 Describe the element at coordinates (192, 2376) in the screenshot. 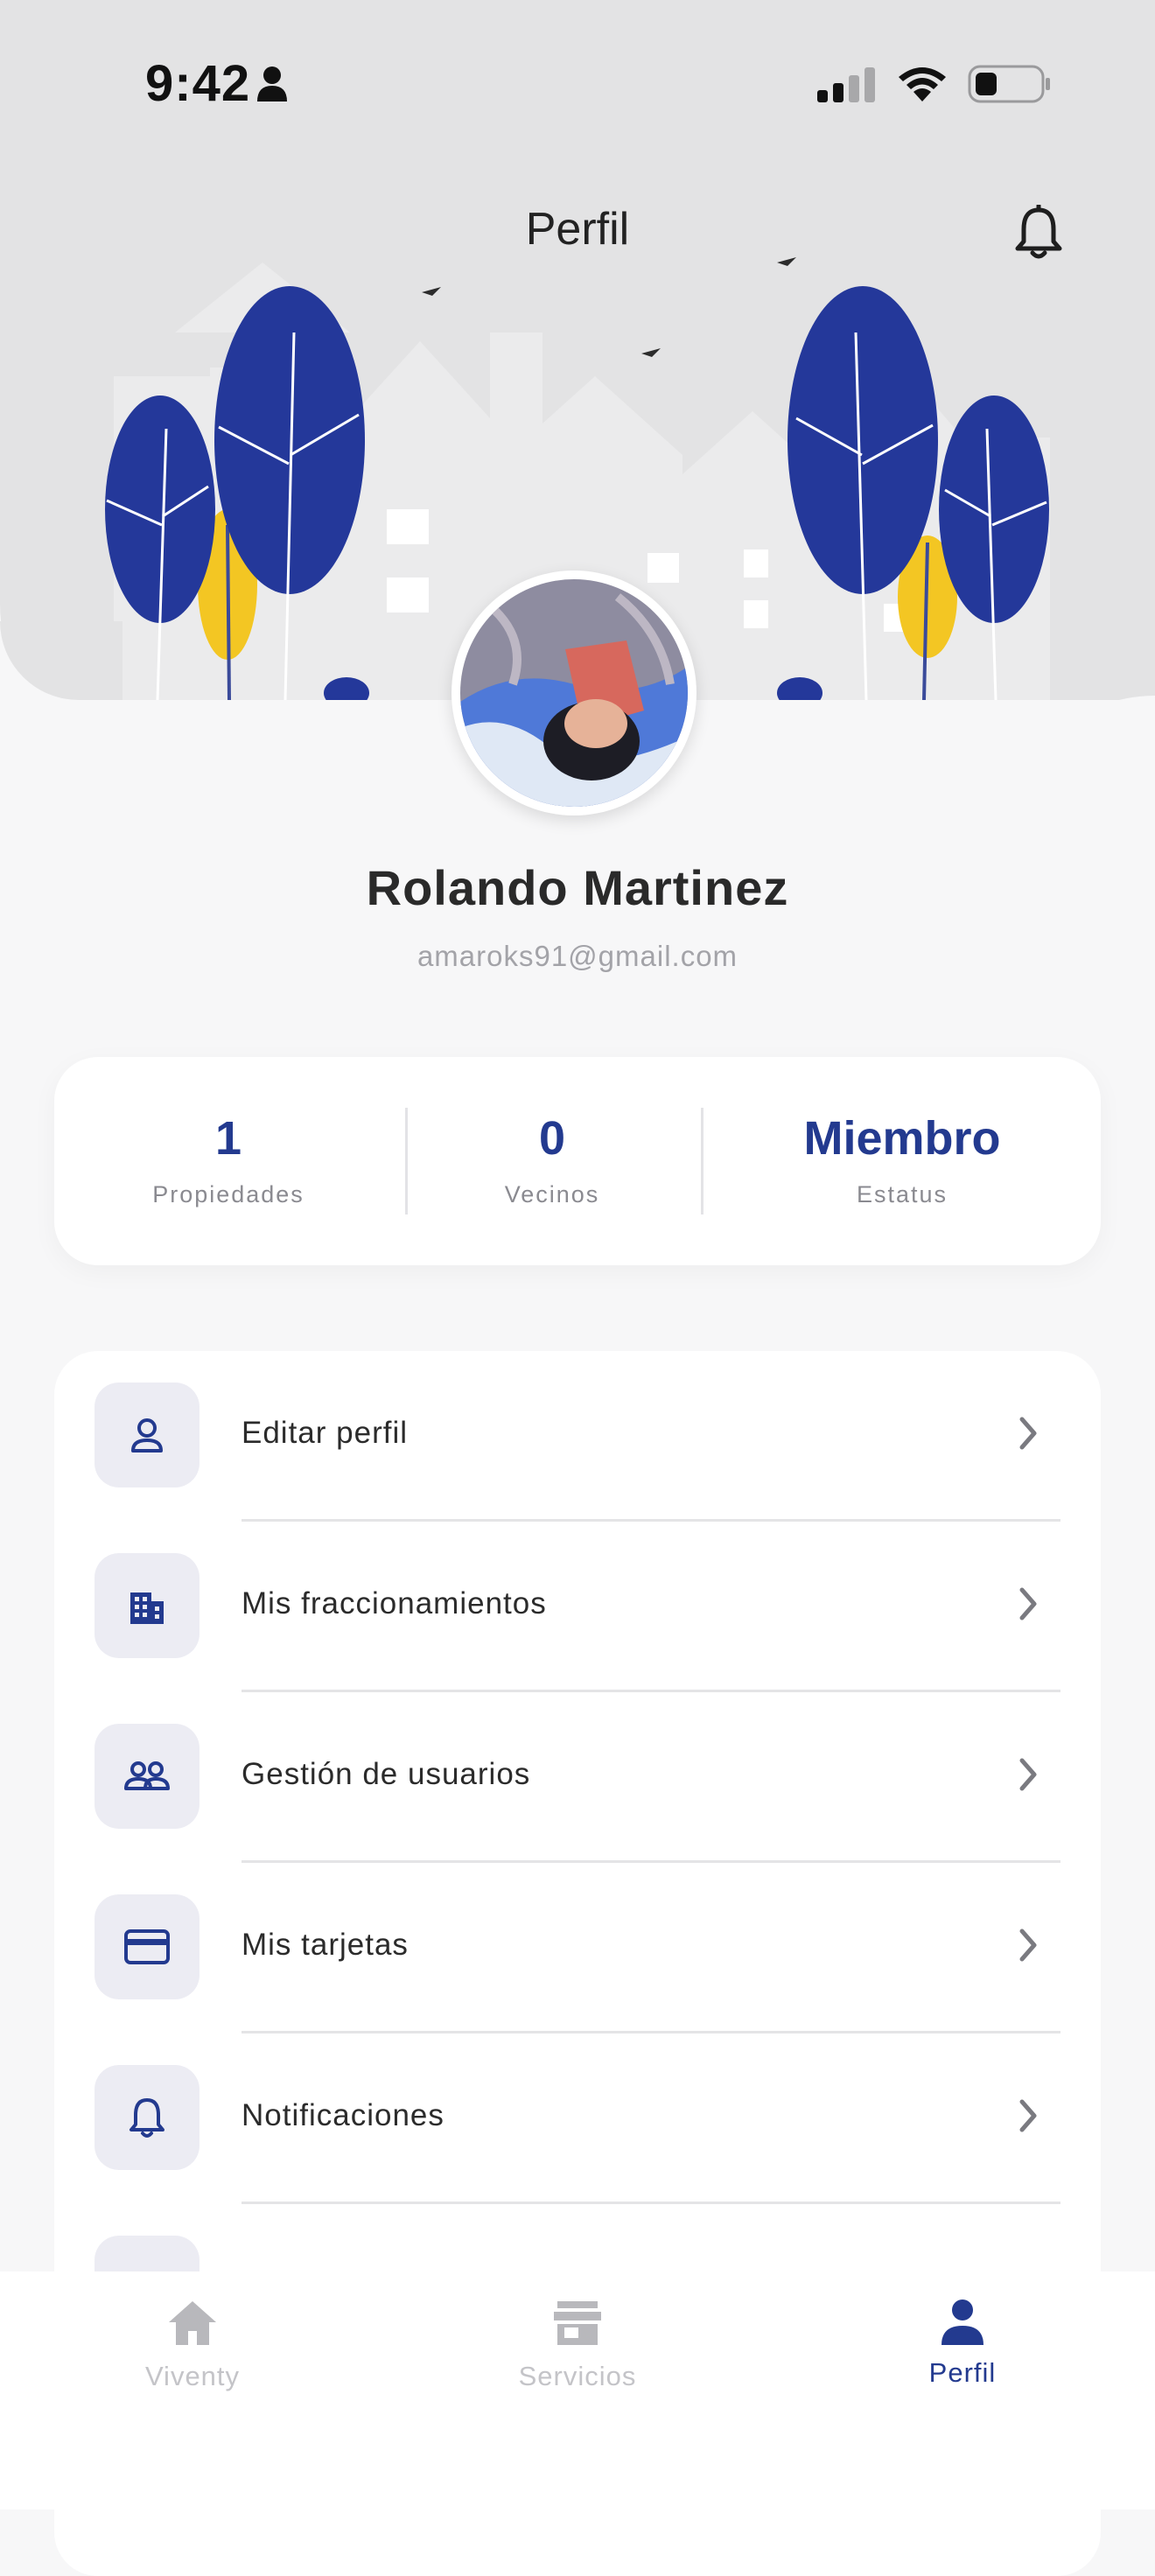

I see `tab-label: Viventy` at that location.